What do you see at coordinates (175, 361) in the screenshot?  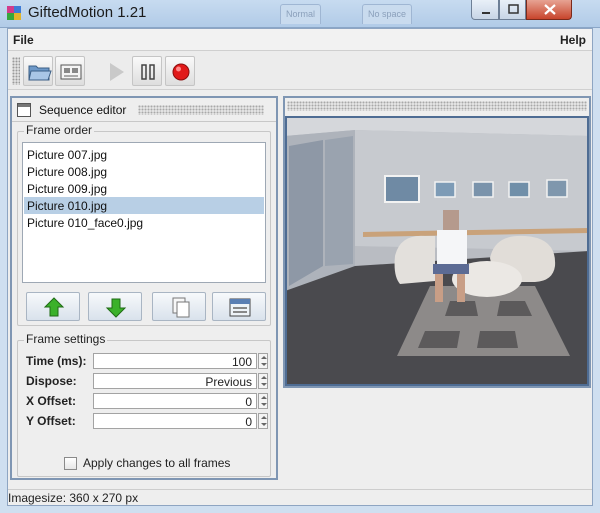 I see `time-input: 100` at bounding box center [175, 361].